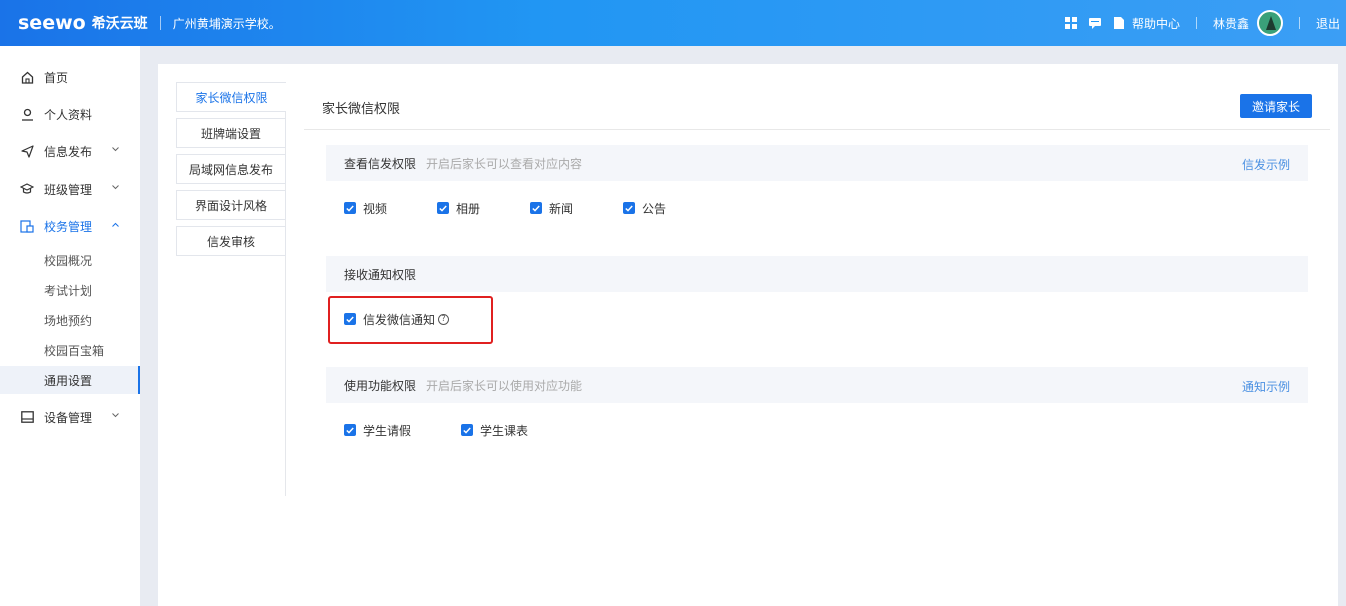 The height and width of the screenshot is (606, 1346). I want to click on home-icon, so click(27, 77).